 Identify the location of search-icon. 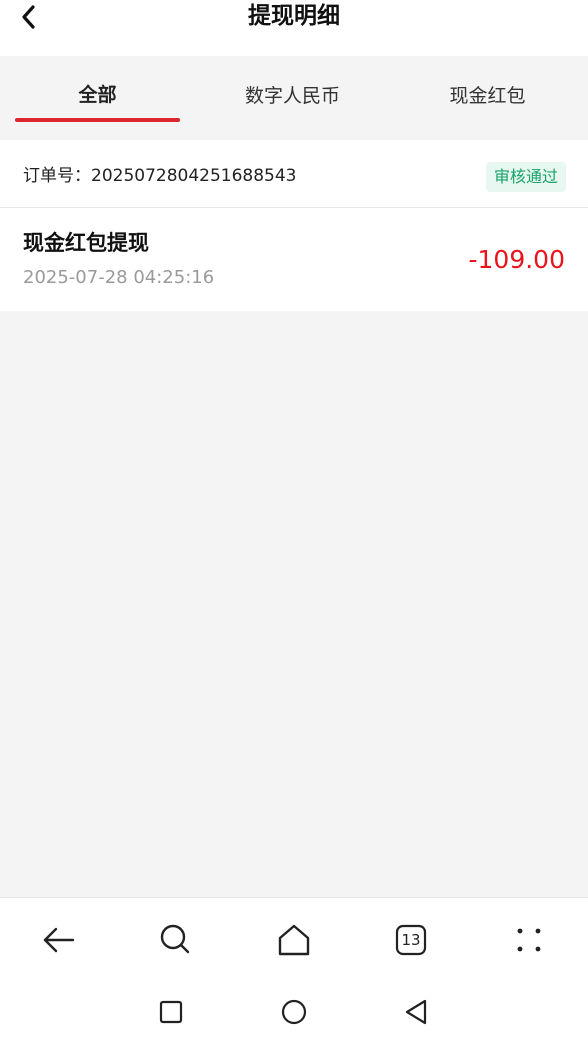
(175, 939).